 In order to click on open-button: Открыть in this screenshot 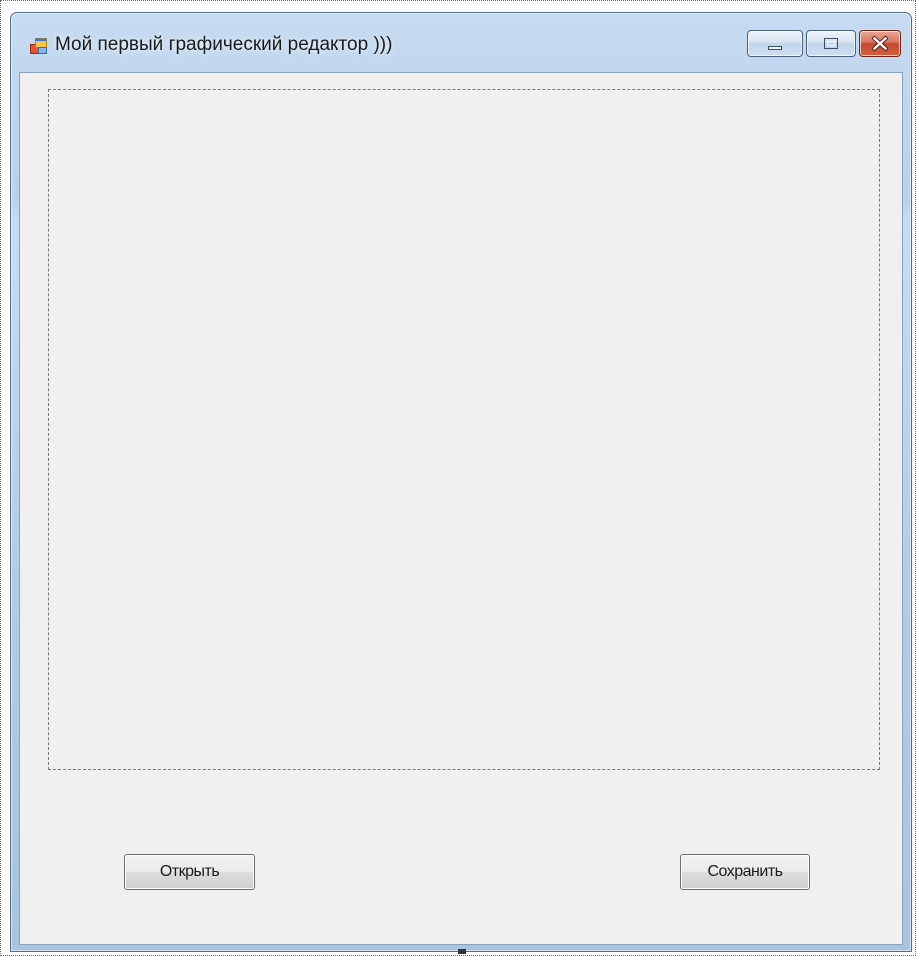, I will do `click(189, 872)`.